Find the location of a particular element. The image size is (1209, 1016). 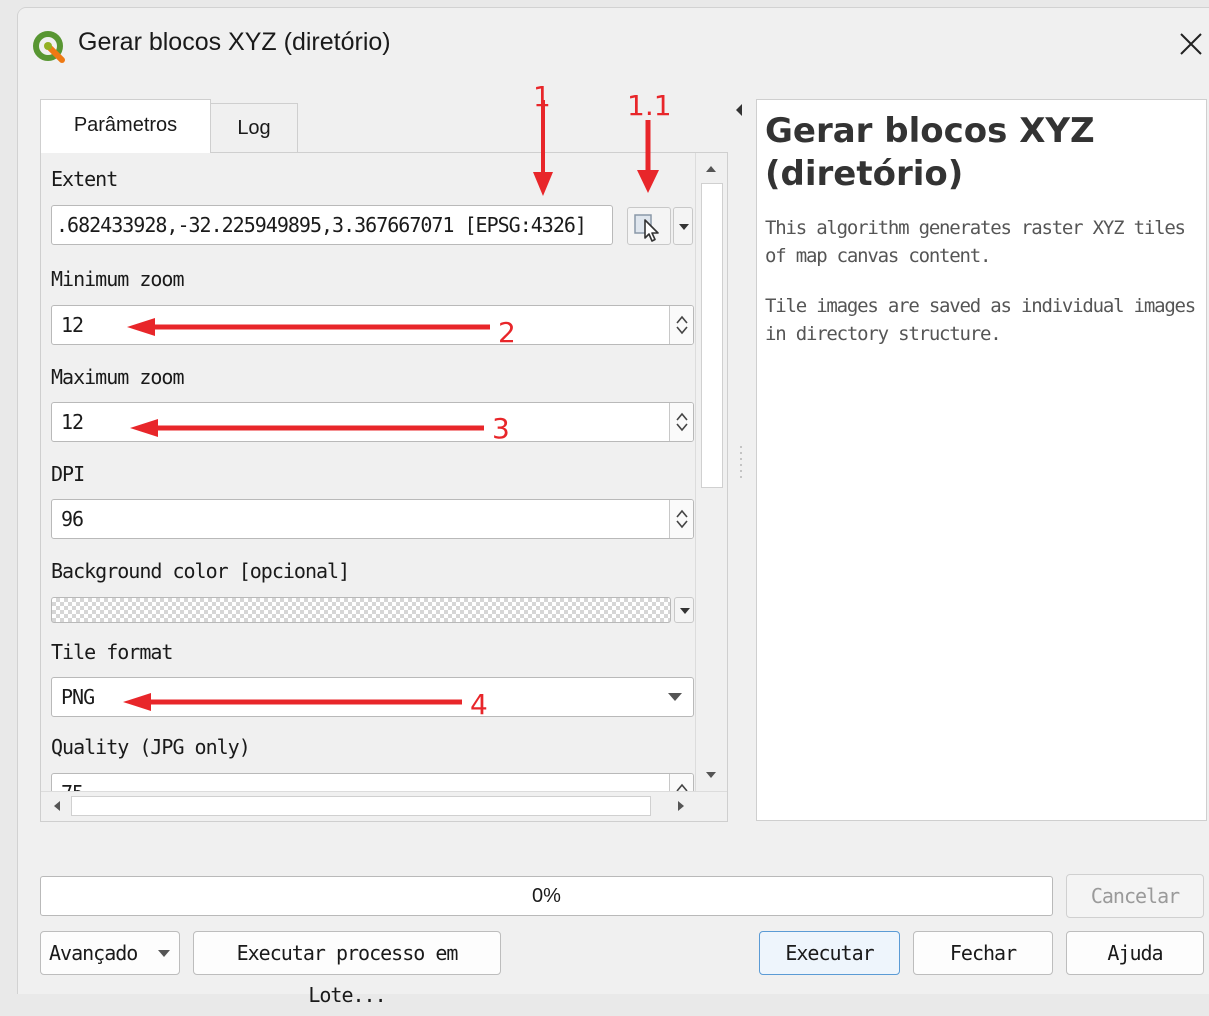

progress-bar: 0% is located at coordinates (546, 896).